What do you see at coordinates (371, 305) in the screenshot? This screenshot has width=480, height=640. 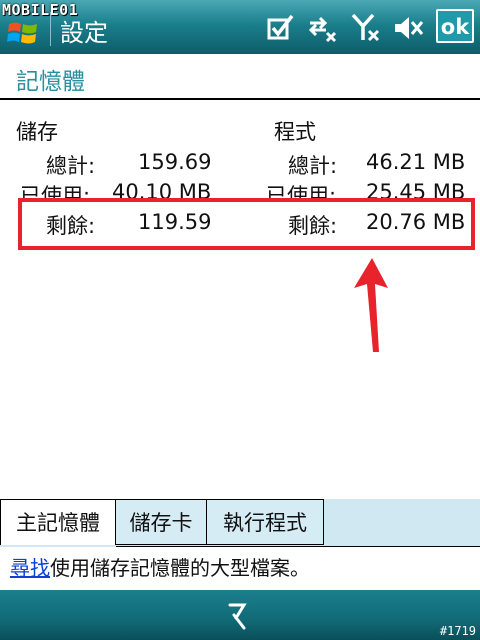 I see `red-arrow-icon` at bounding box center [371, 305].